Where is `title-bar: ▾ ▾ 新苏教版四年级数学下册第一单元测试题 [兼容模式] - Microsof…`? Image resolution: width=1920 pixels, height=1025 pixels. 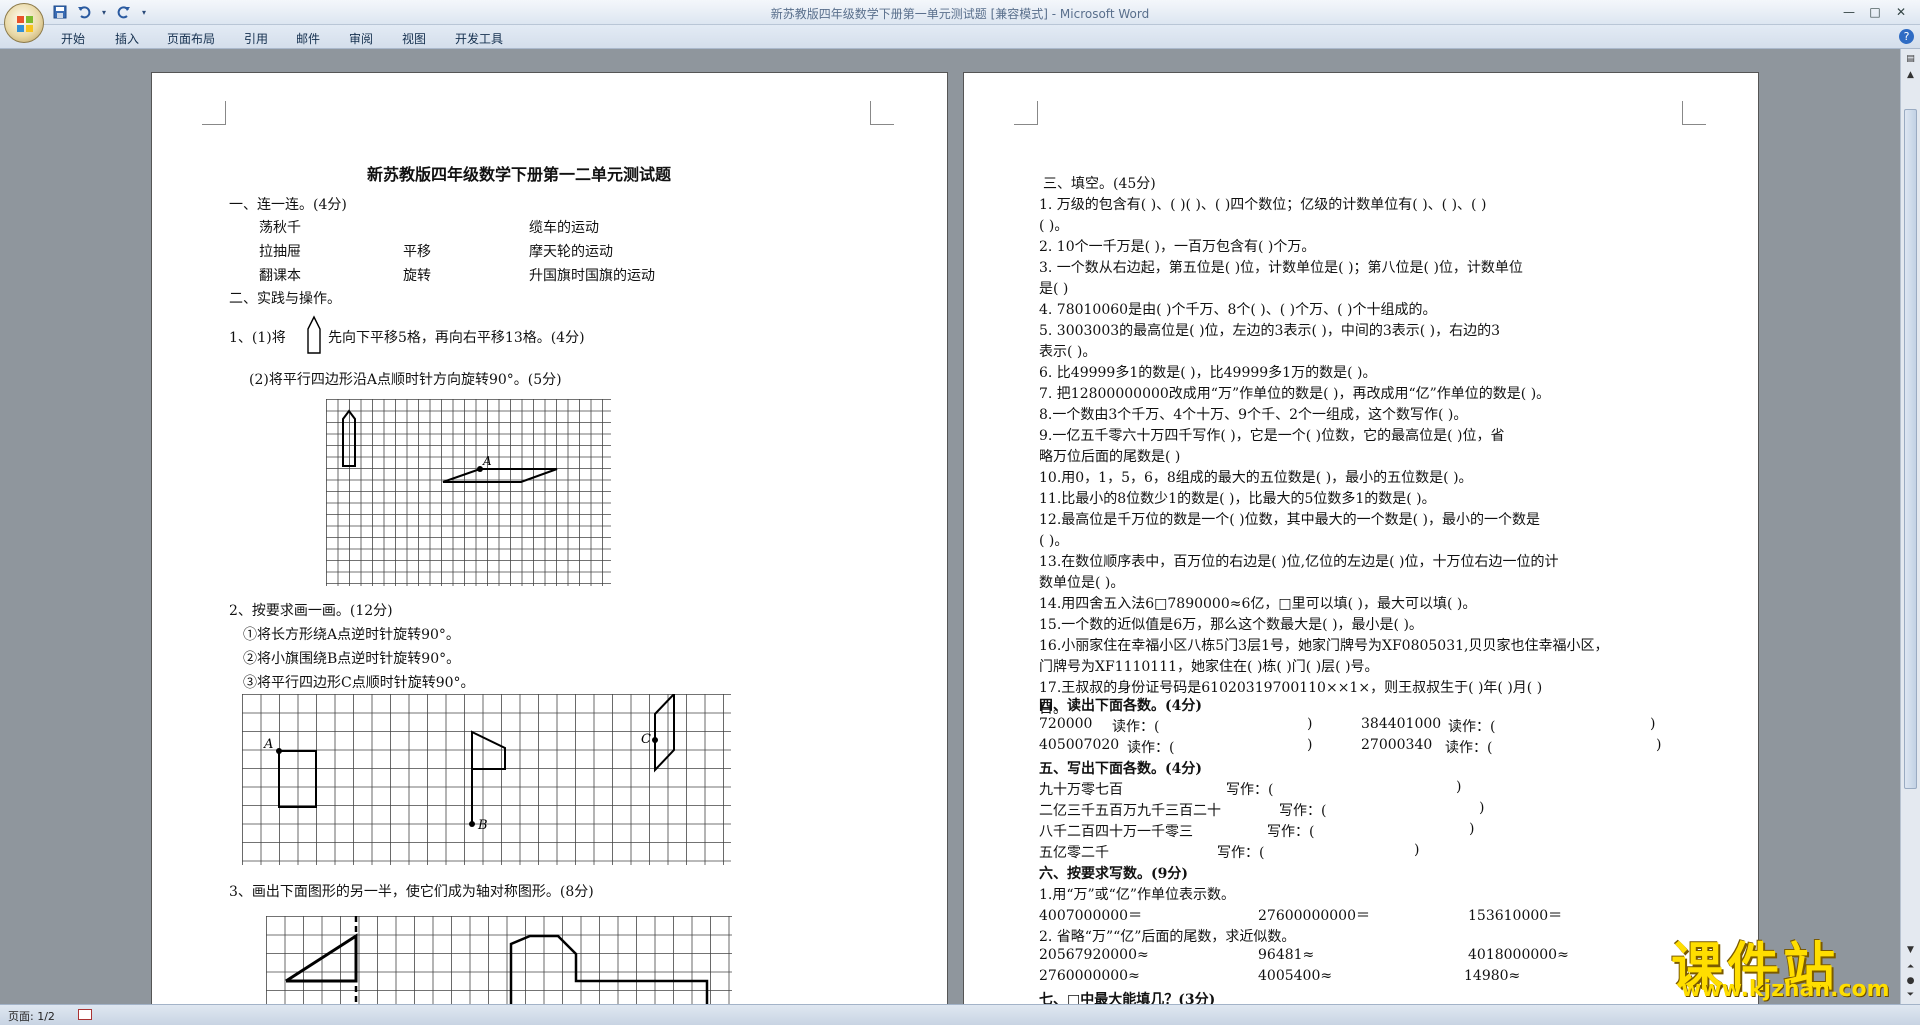 title-bar: ▾ ▾ 新苏教版四年级数学下册第一单元测试题 [兼容模式] - Microsof… is located at coordinates (960, 12).